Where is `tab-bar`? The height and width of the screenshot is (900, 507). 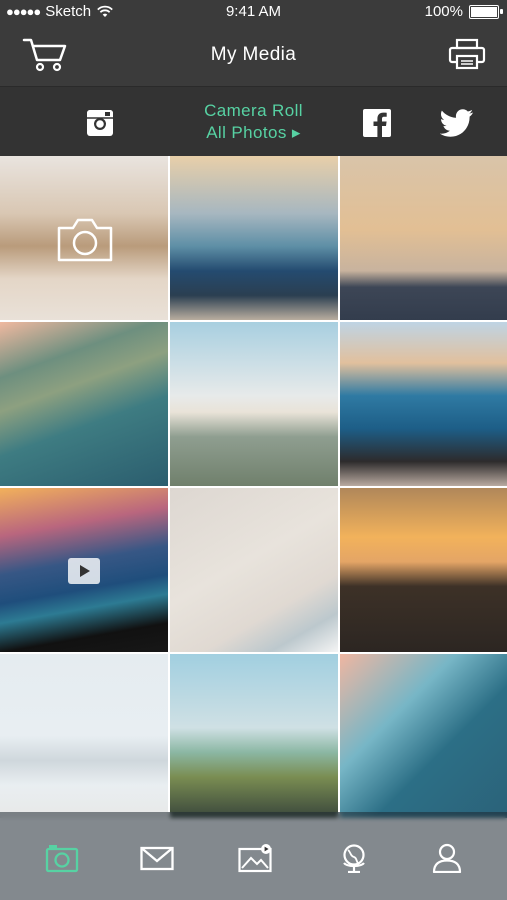
tab-bar is located at coordinates (253, 856).